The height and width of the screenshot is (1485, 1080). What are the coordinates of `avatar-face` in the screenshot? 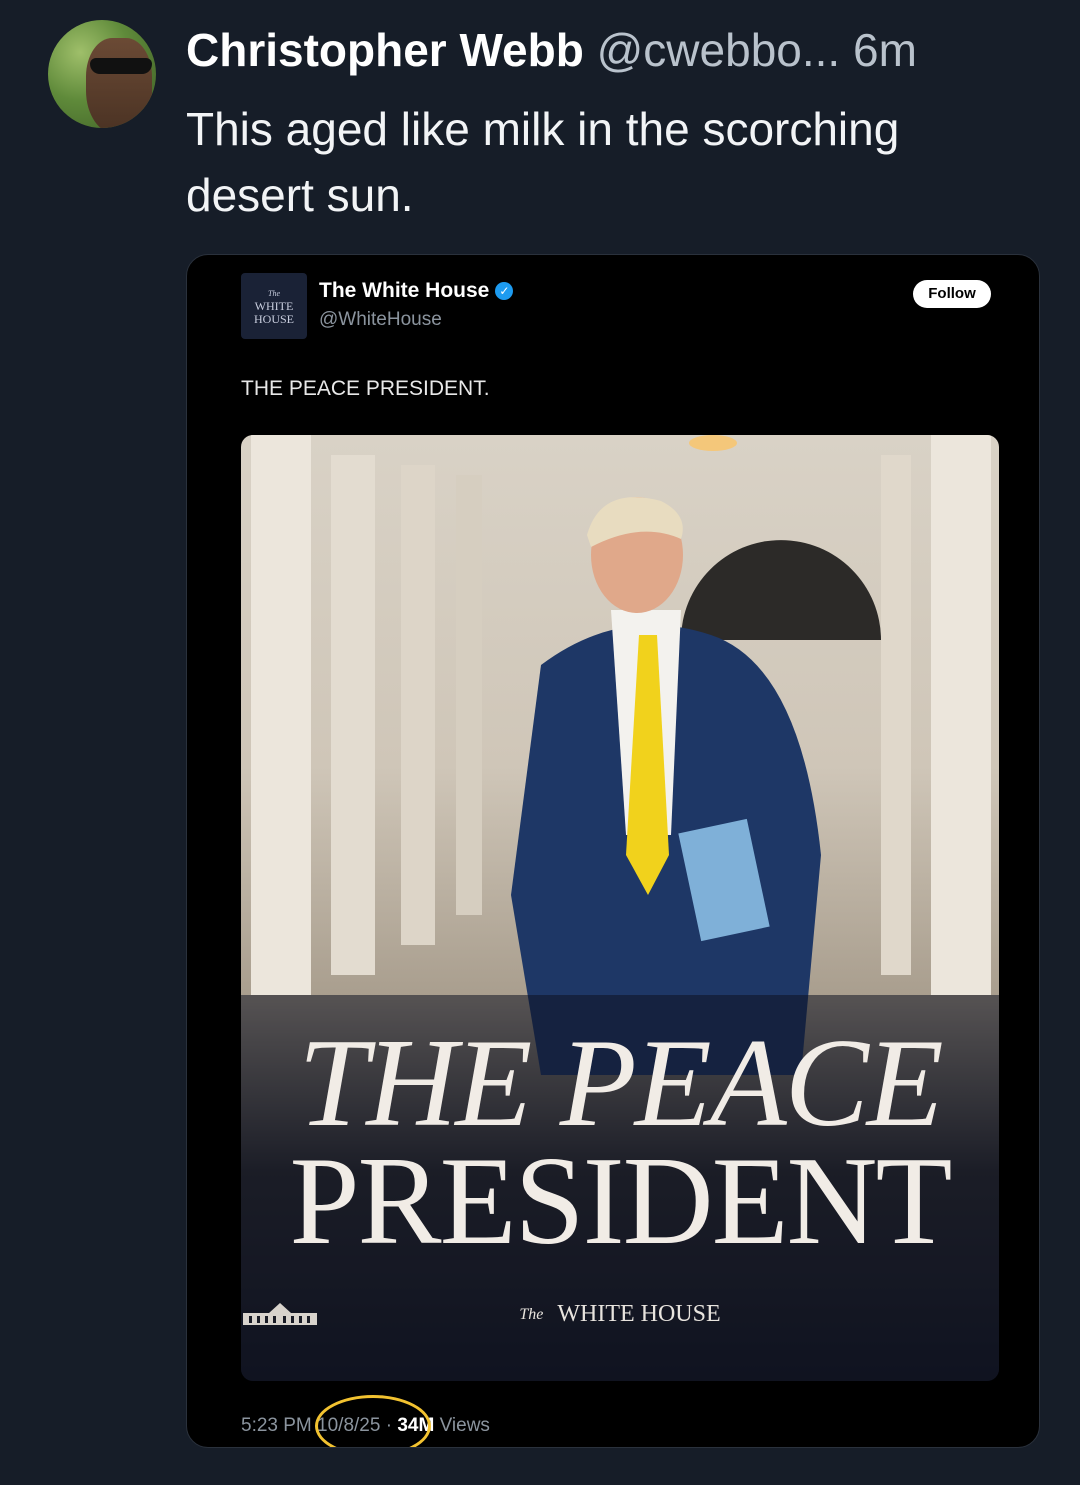 It's located at (119, 83).